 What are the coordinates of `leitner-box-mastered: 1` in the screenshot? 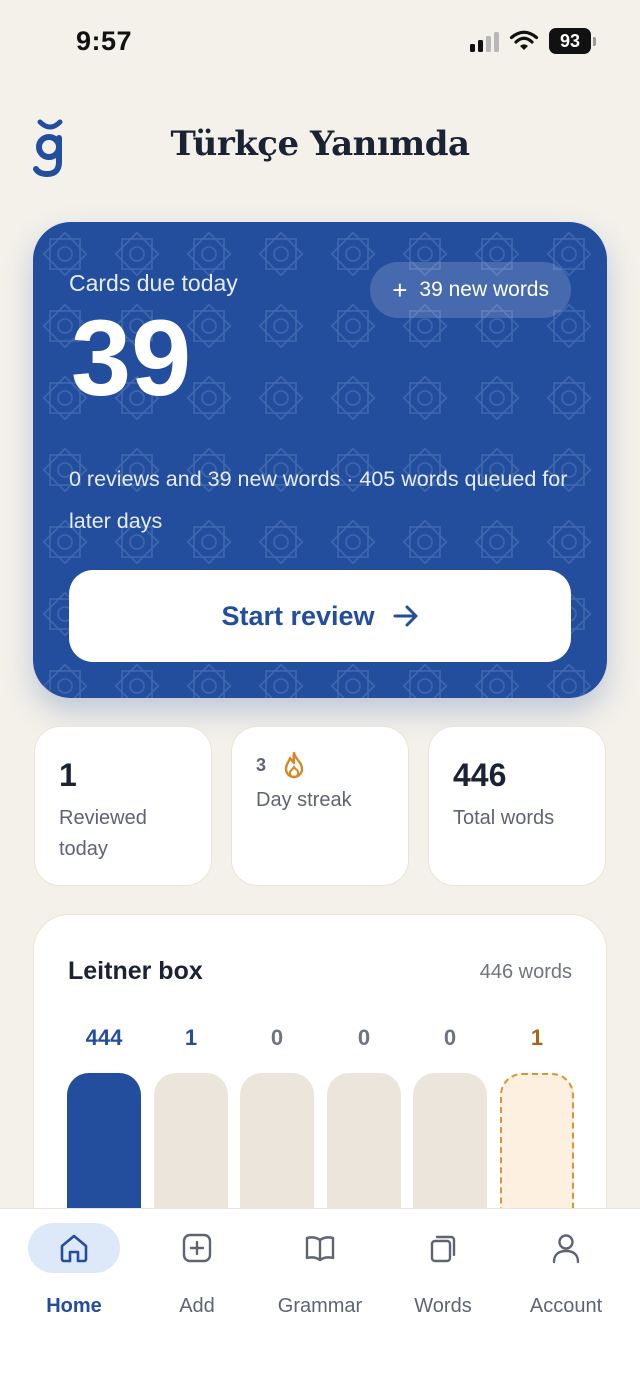 It's located at (537, 1199).